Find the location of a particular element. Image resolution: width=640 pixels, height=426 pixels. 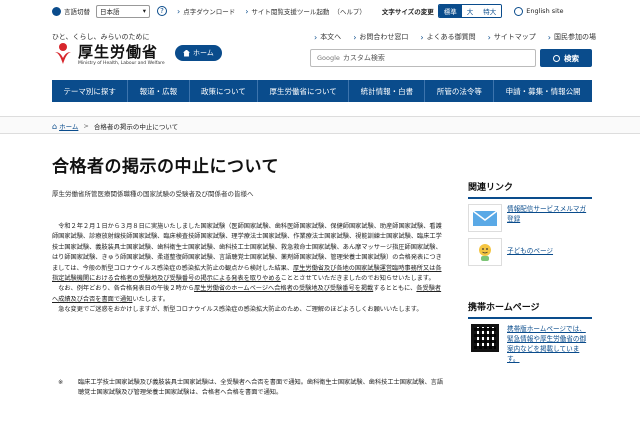

braille-download-link: › 点字ダウンロード is located at coordinates (206, 11).